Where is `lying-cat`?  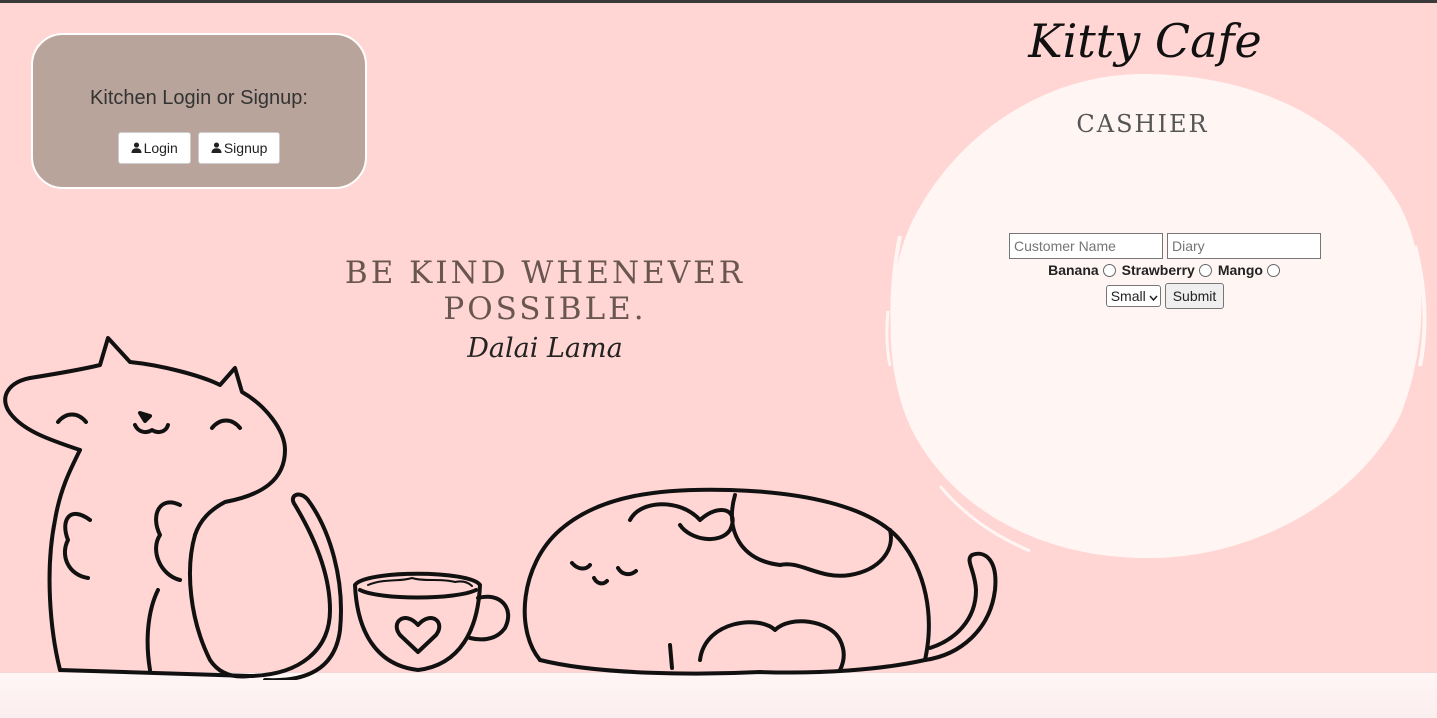 lying-cat is located at coordinates (760, 581).